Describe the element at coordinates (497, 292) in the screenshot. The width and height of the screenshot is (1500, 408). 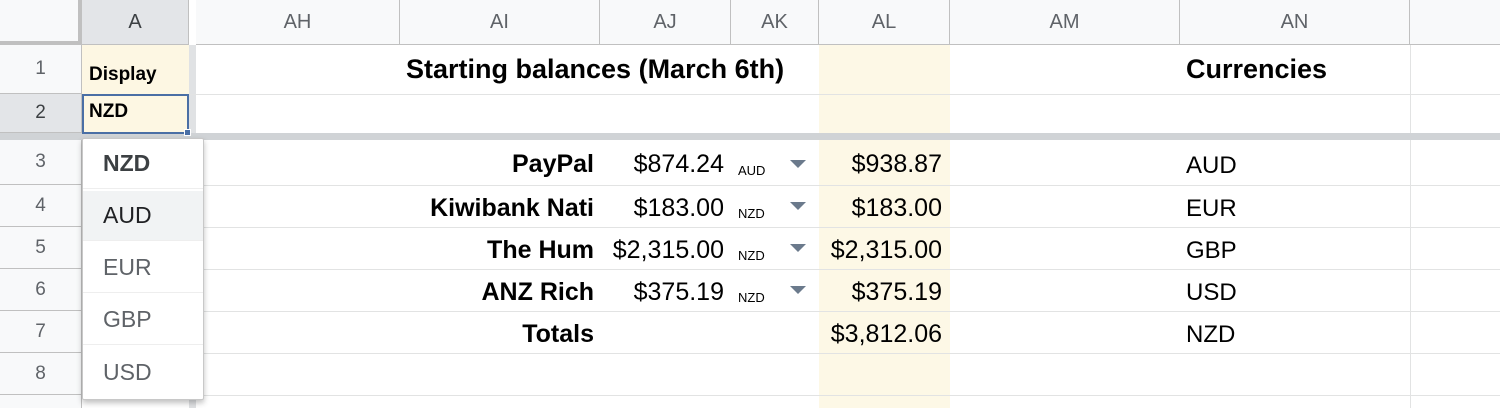
I see `account-name: ANZ Rich` at that location.